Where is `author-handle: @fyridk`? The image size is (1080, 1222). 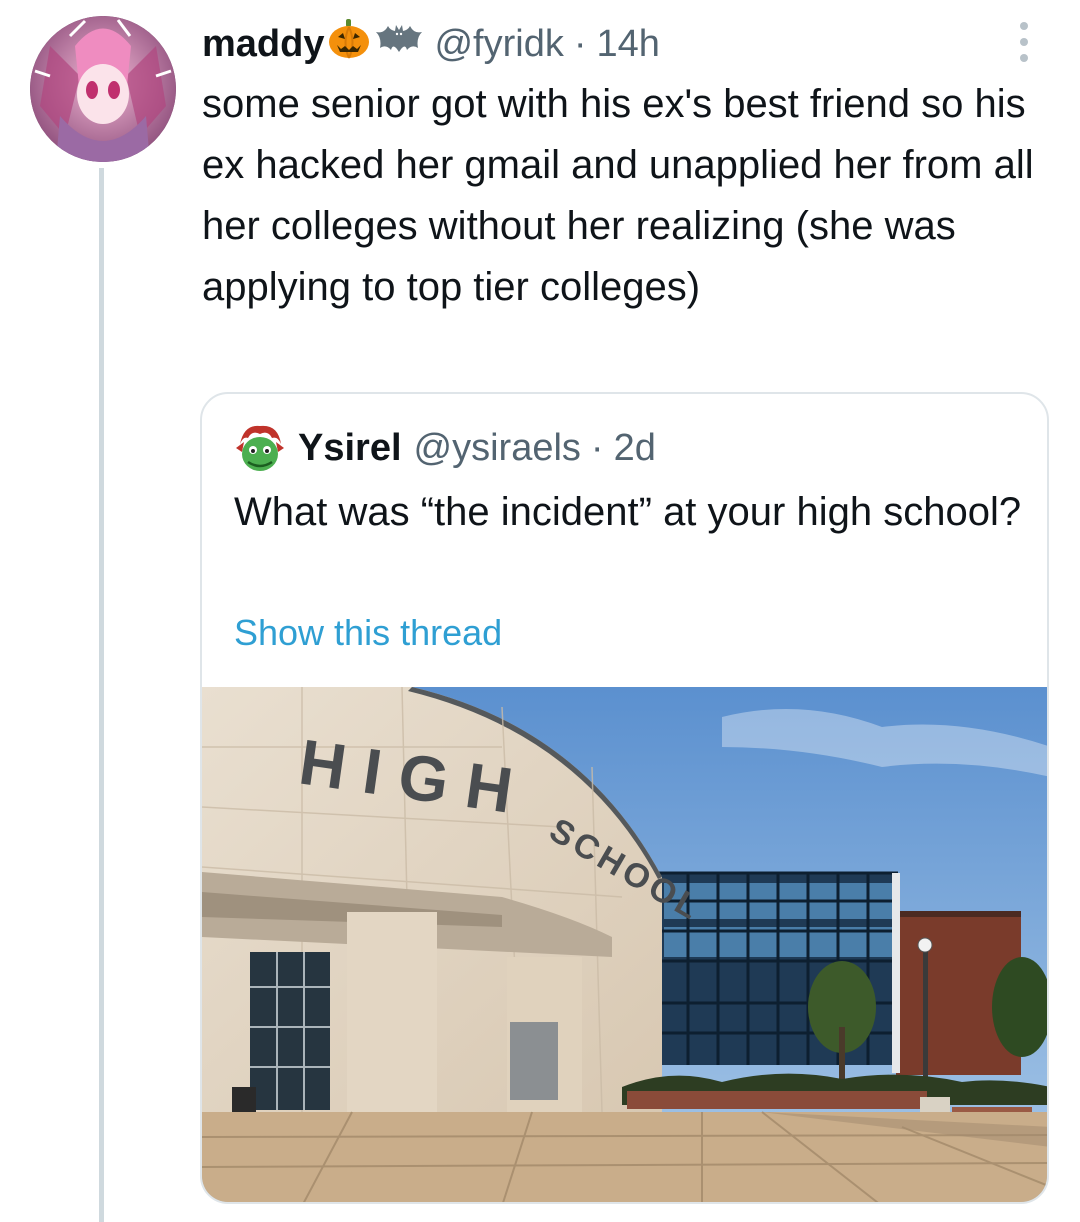
author-handle: @fyridk is located at coordinates (498, 44).